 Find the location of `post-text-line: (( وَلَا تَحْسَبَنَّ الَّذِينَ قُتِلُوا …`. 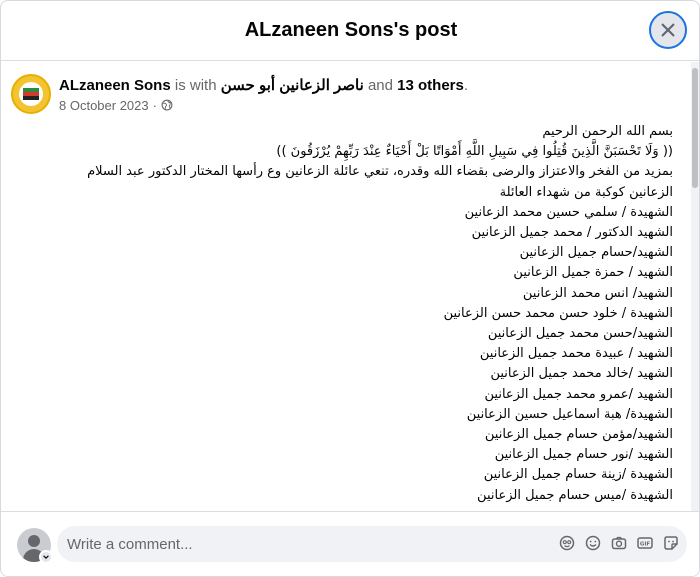

post-text-line: (( وَلَا تَحْسَبَنَّ الَّذِينَ قُتِلُوا … is located at coordinates (474, 152).